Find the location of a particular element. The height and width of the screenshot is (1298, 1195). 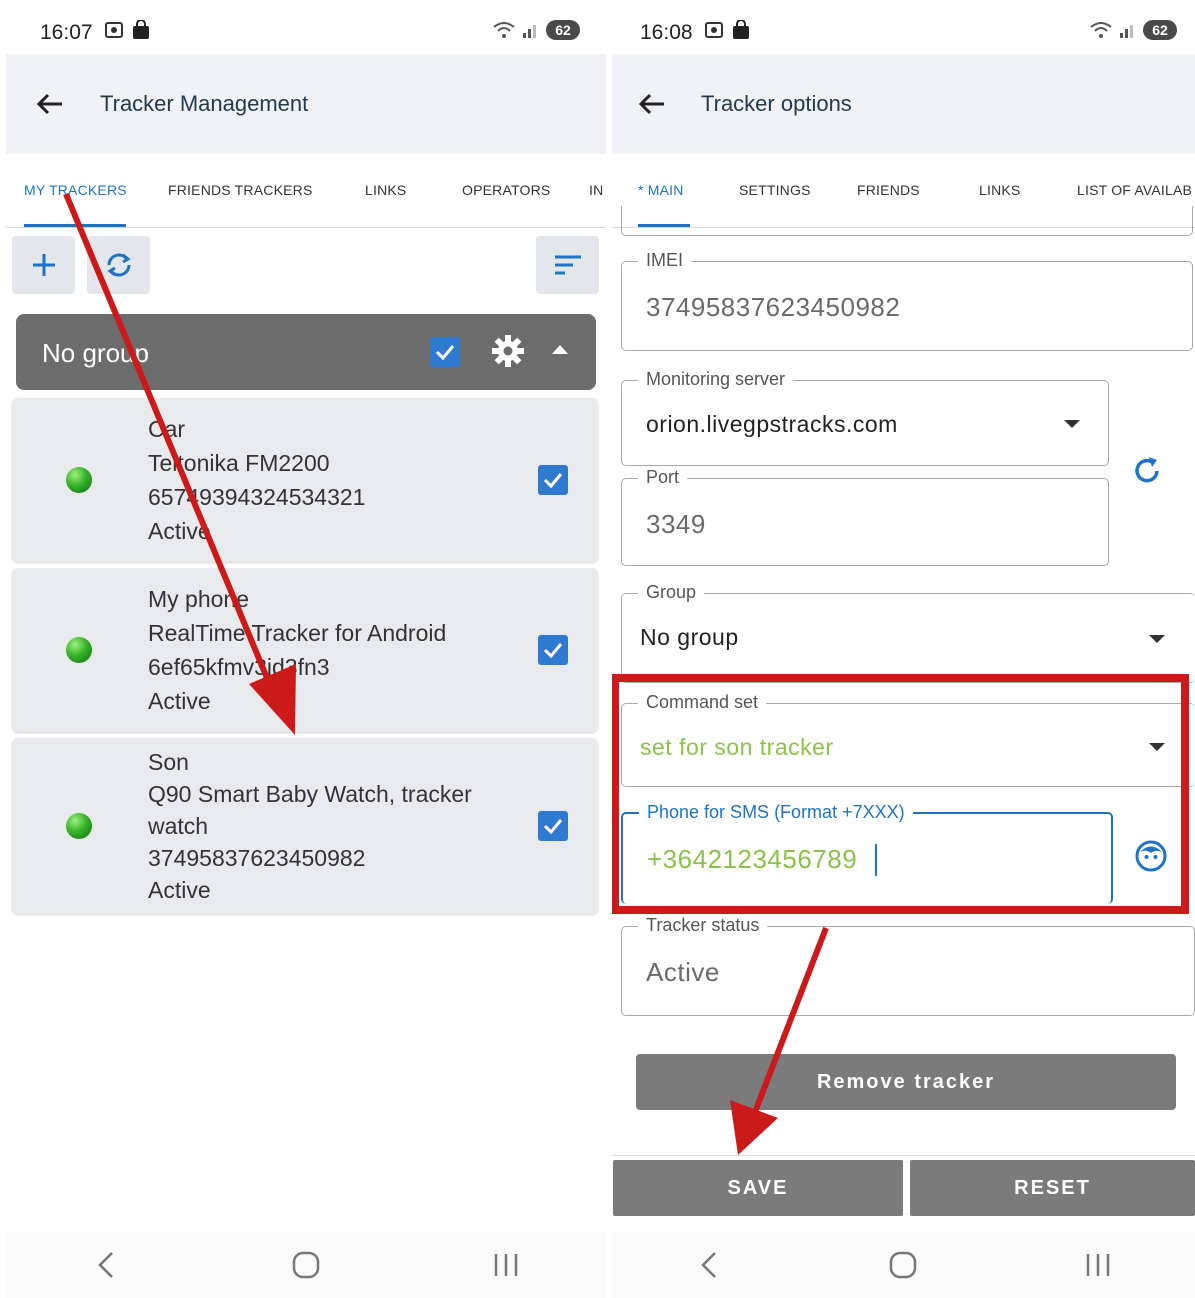

scrolled-field-edge is located at coordinates (907, 221).